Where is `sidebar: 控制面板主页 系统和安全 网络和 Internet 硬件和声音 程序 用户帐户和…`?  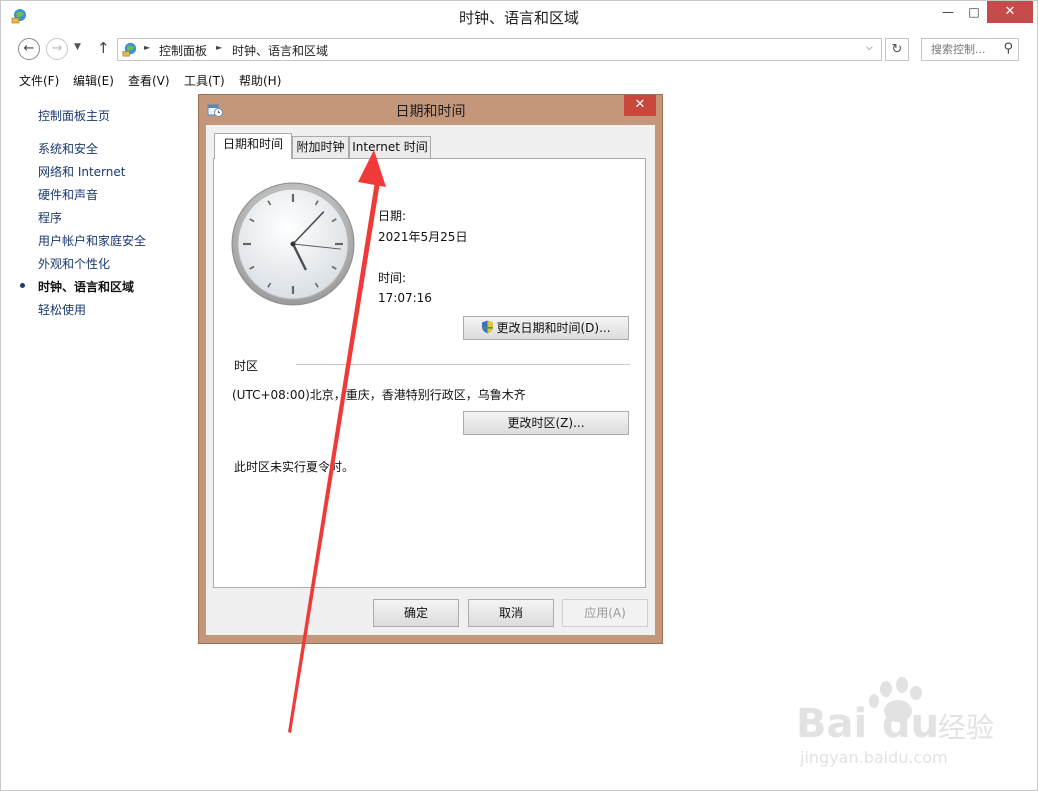
sidebar: 控制面板主页 系统和安全 网络和 Internet 硬件和声音 程序 用户帐户和… is located at coordinates (101, 241).